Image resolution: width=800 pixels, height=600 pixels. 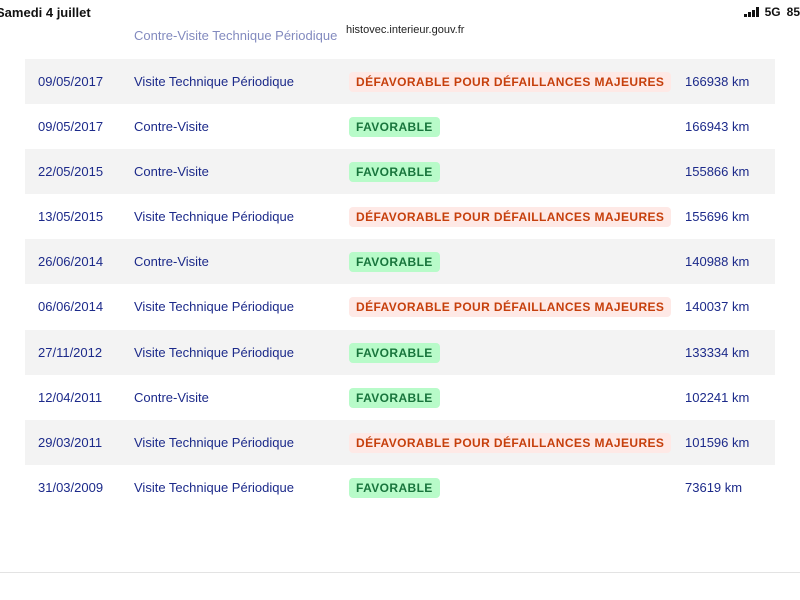 What do you see at coordinates (717, 397) in the screenshot?
I see `mileage: 102241 km` at bounding box center [717, 397].